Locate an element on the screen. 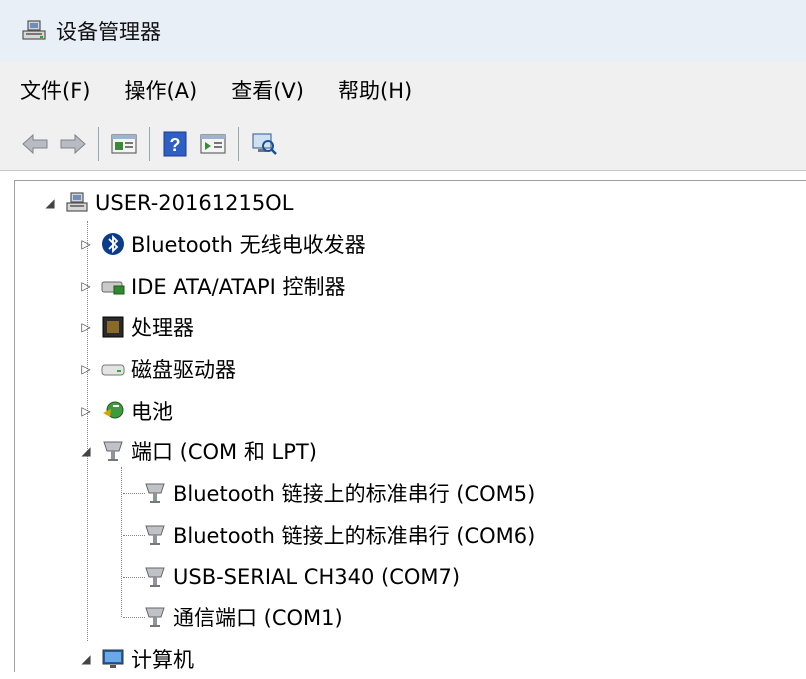 The image size is (806, 679). tree-item-disk: ▷ 磁盘驱动器 is located at coordinates (157, 369).